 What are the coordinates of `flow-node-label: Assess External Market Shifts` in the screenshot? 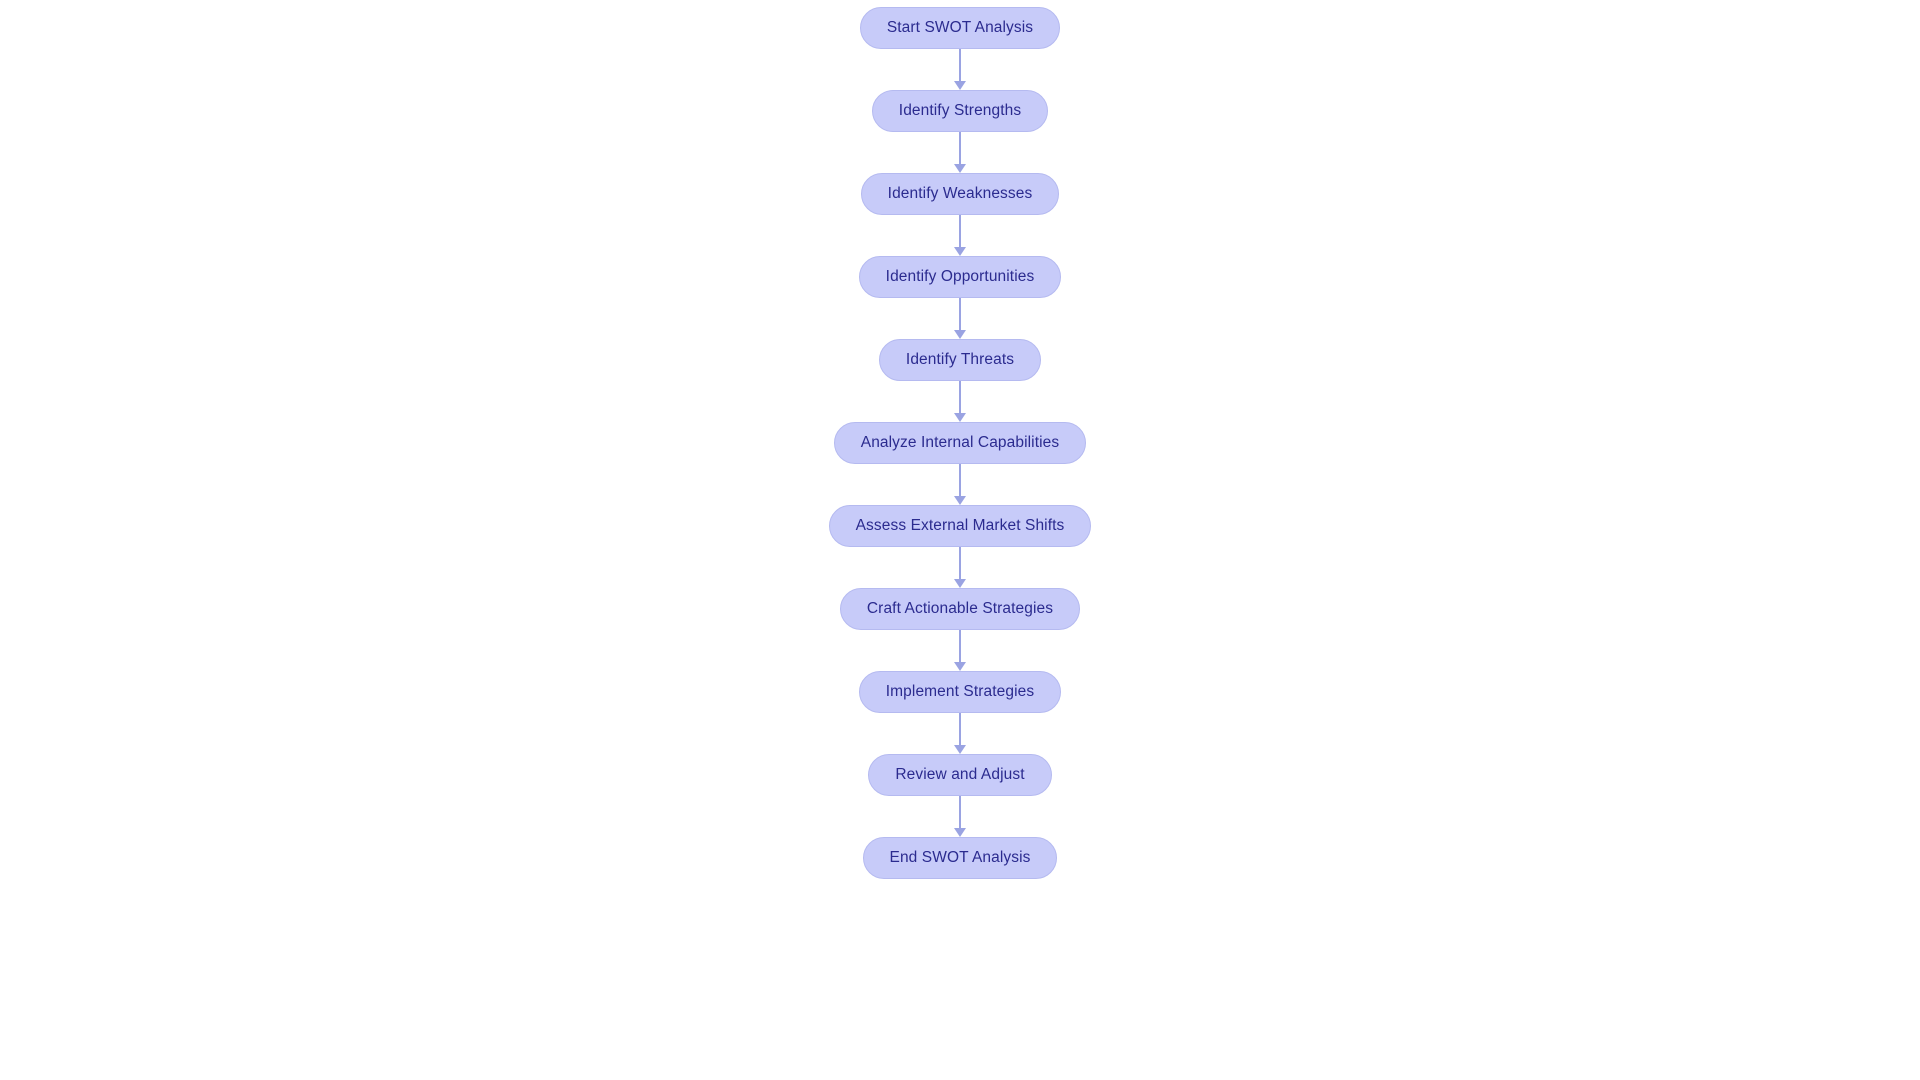 It's located at (960, 526).